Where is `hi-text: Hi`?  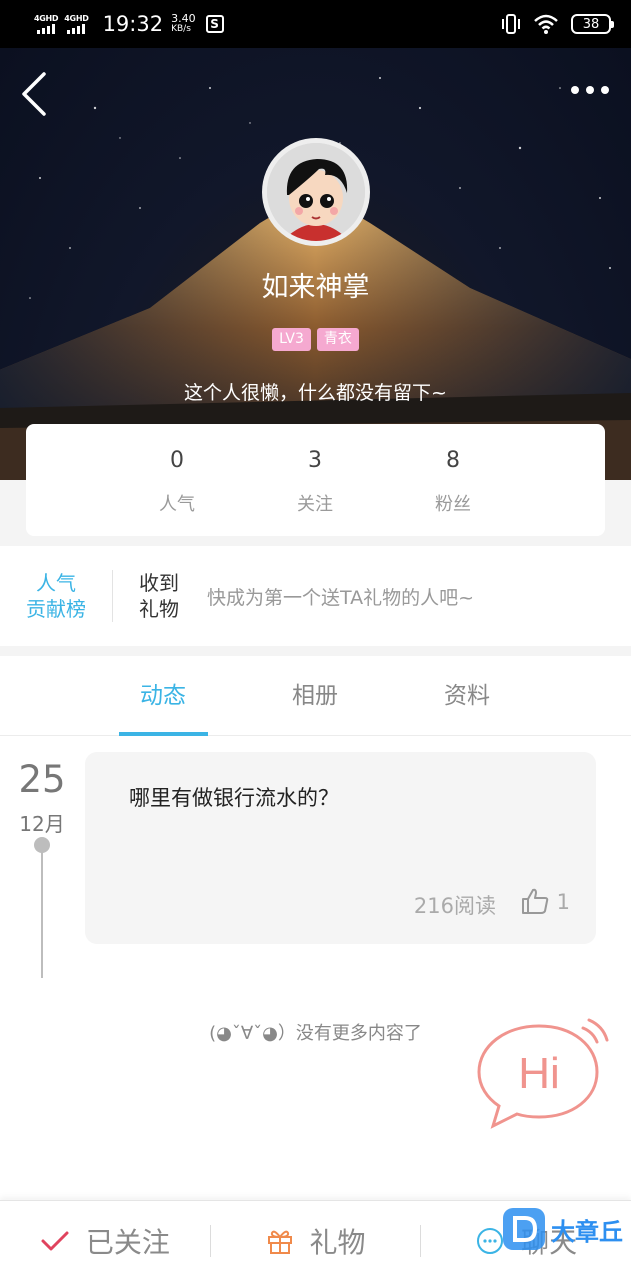
hi-text: Hi is located at coordinates (539, 1073).